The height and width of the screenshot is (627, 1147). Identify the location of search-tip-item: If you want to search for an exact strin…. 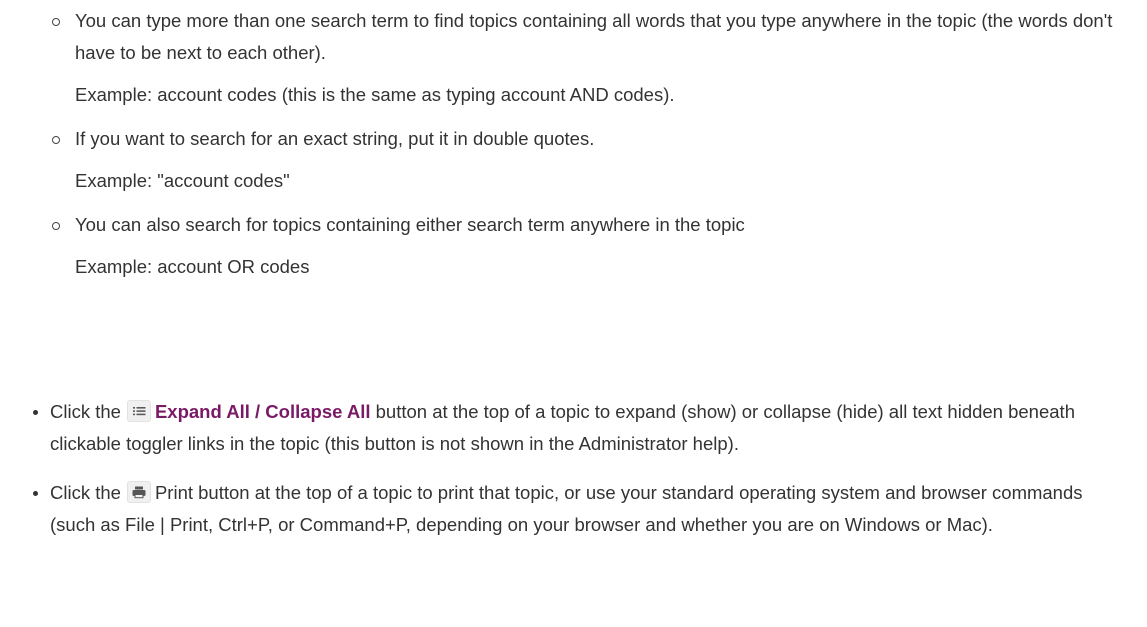
(590, 160).